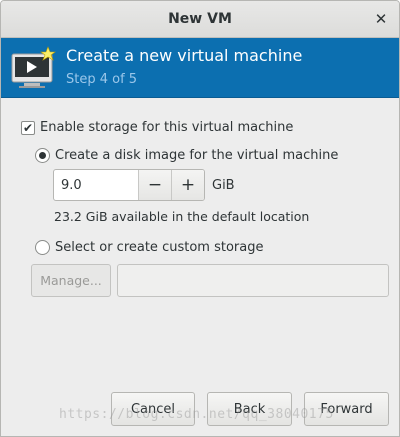  I want to click on custom-storage-radio: Select or create custom storage, so click(149, 247).